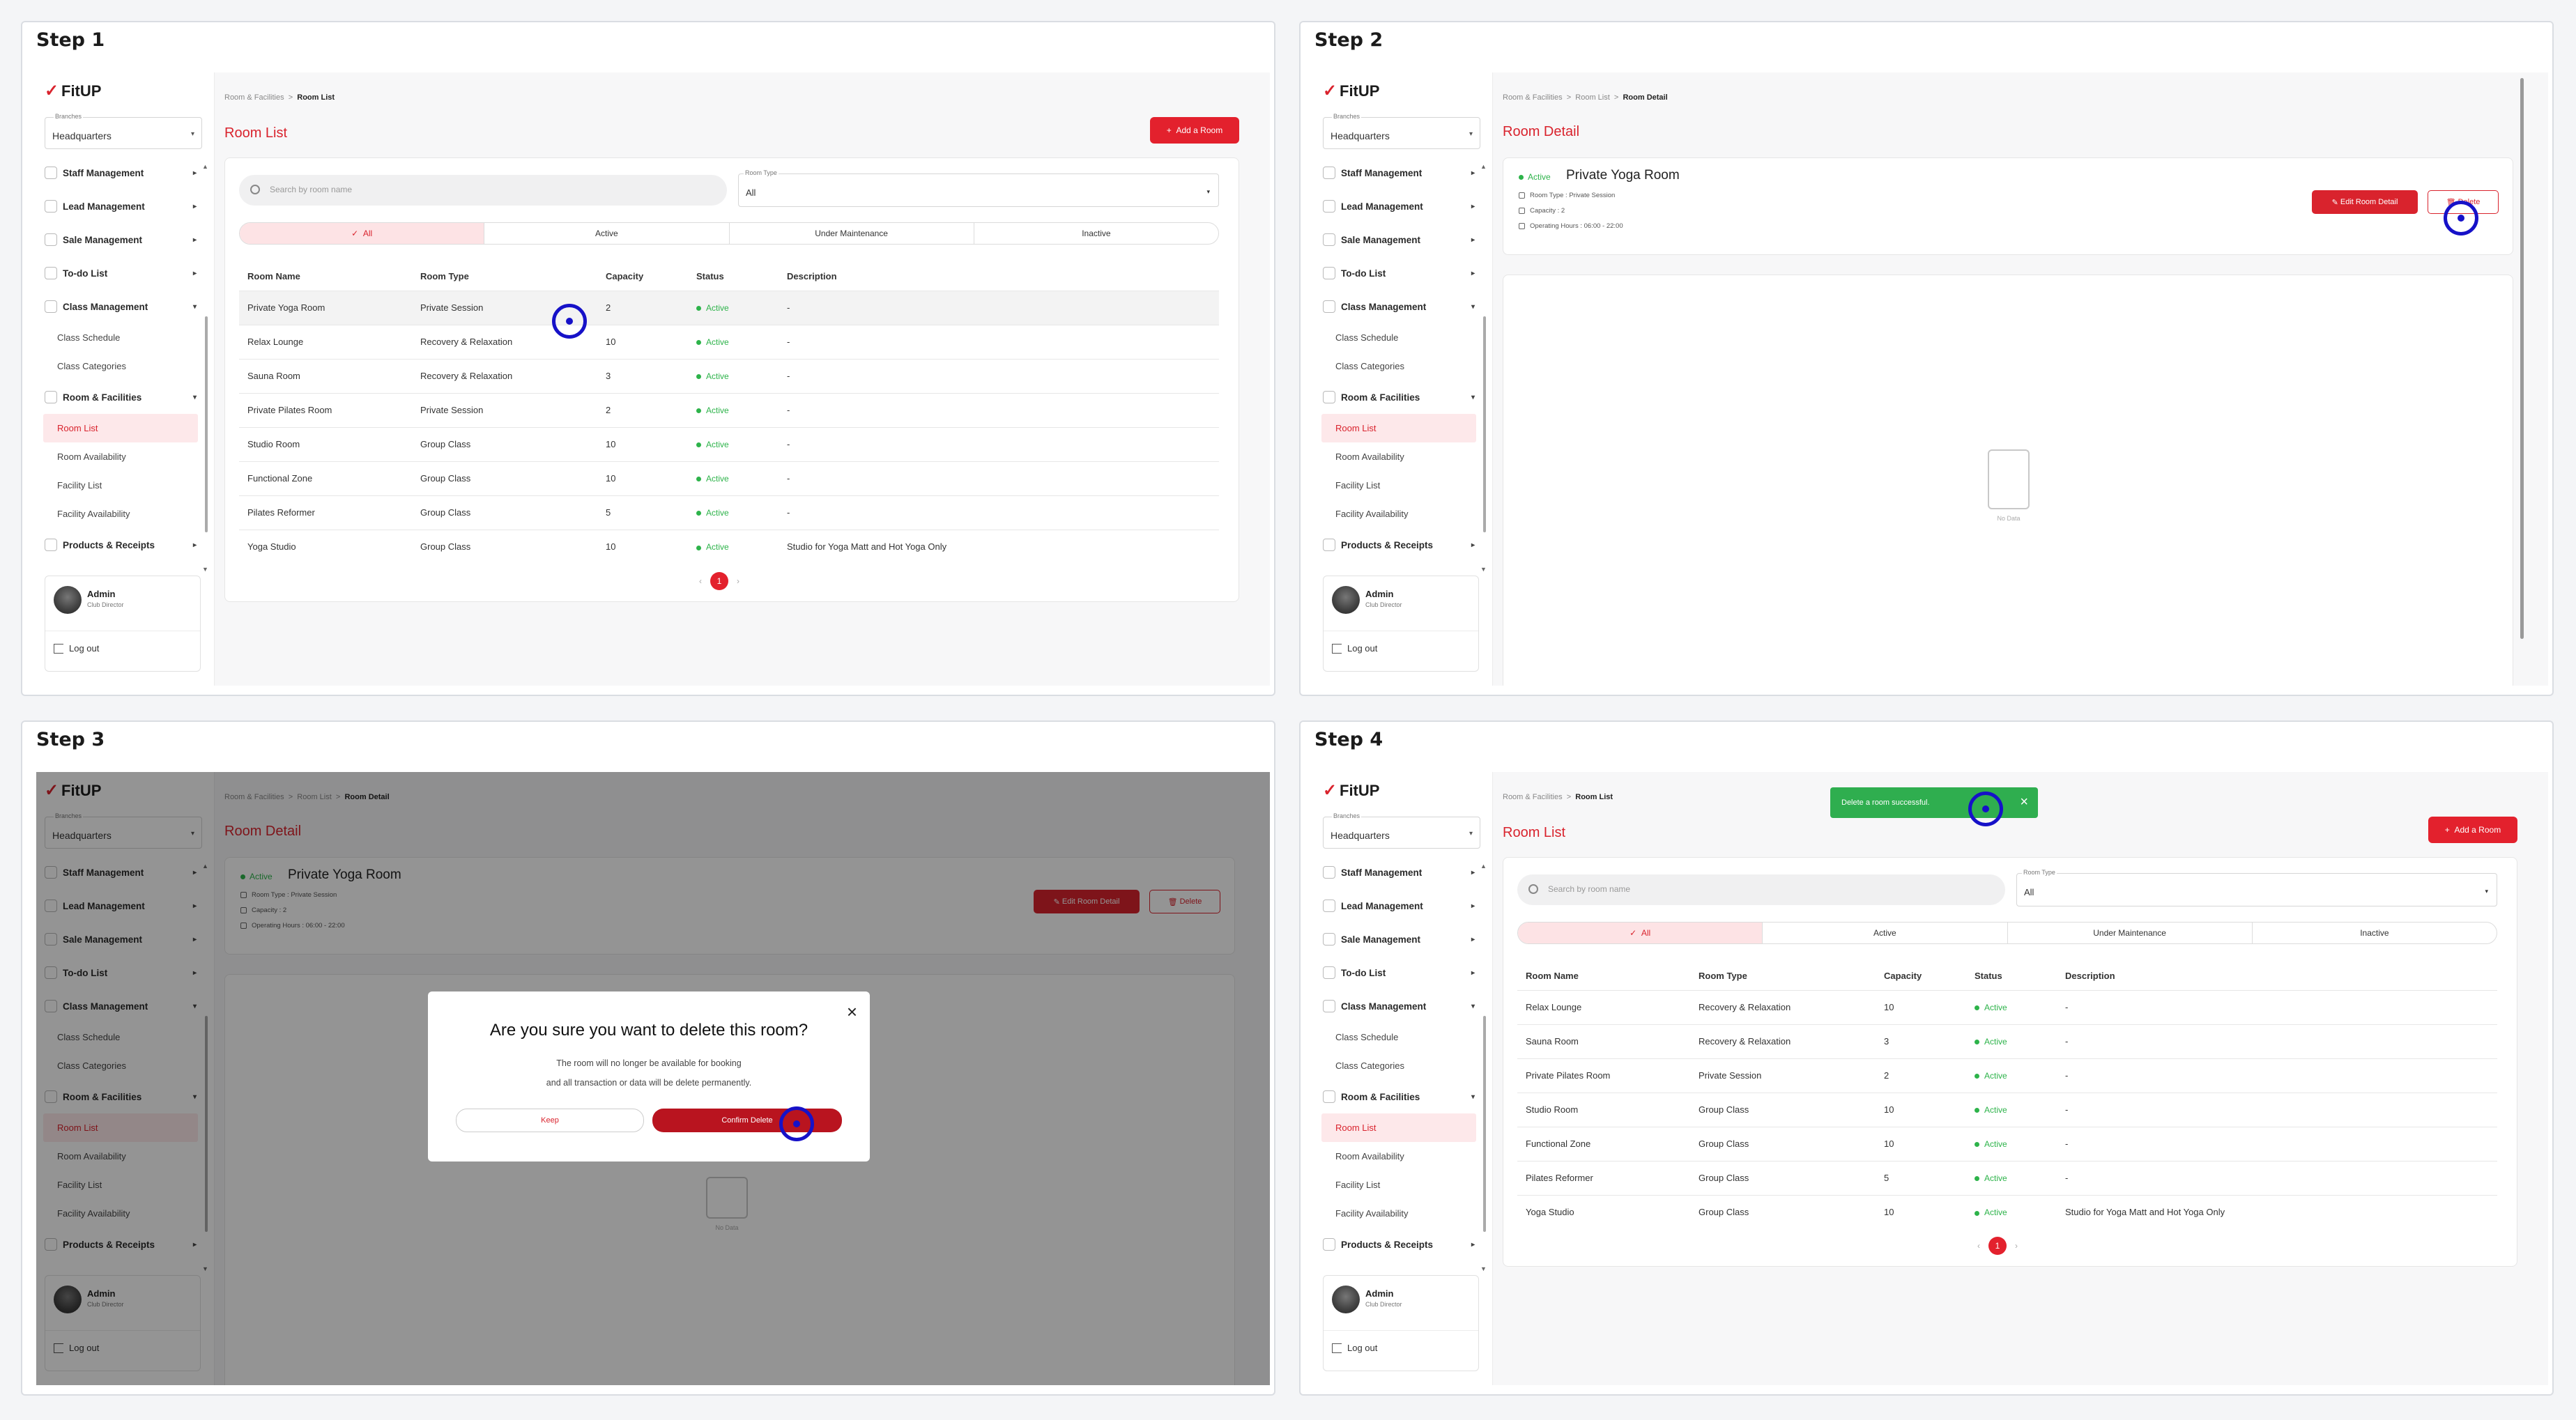 The width and height of the screenshot is (2576, 1420). Describe the element at coordinates (550, 1120) in the screenshot. I see `keep-button: Keep` at that location.